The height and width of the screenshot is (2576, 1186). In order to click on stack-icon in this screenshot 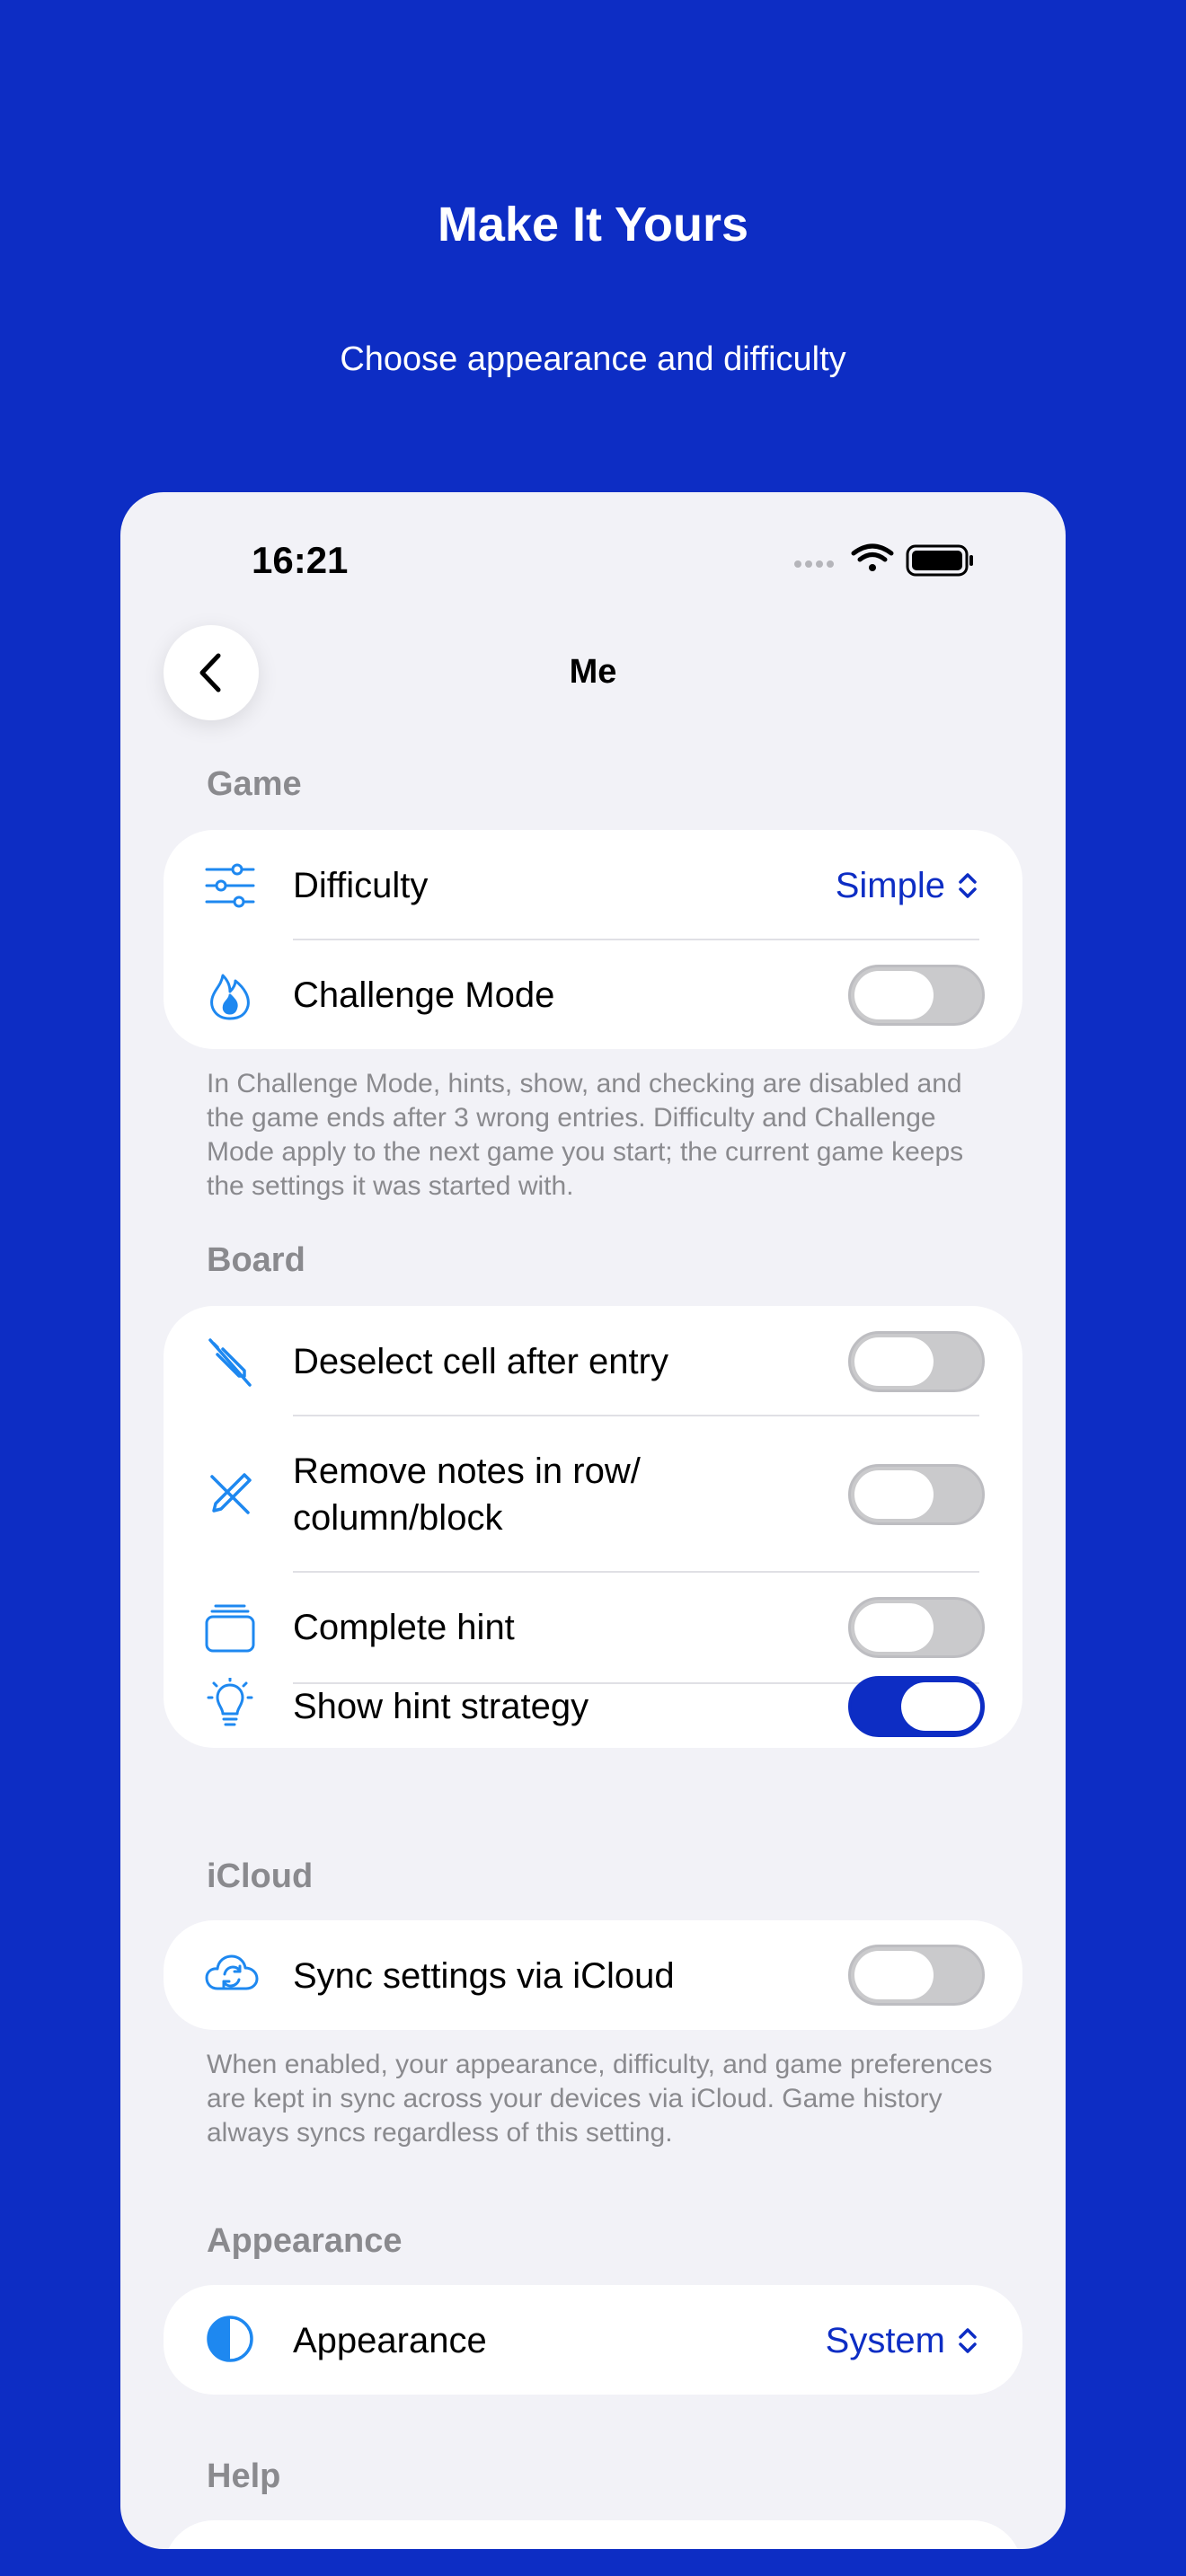, I will do `click(230, 1628)`.